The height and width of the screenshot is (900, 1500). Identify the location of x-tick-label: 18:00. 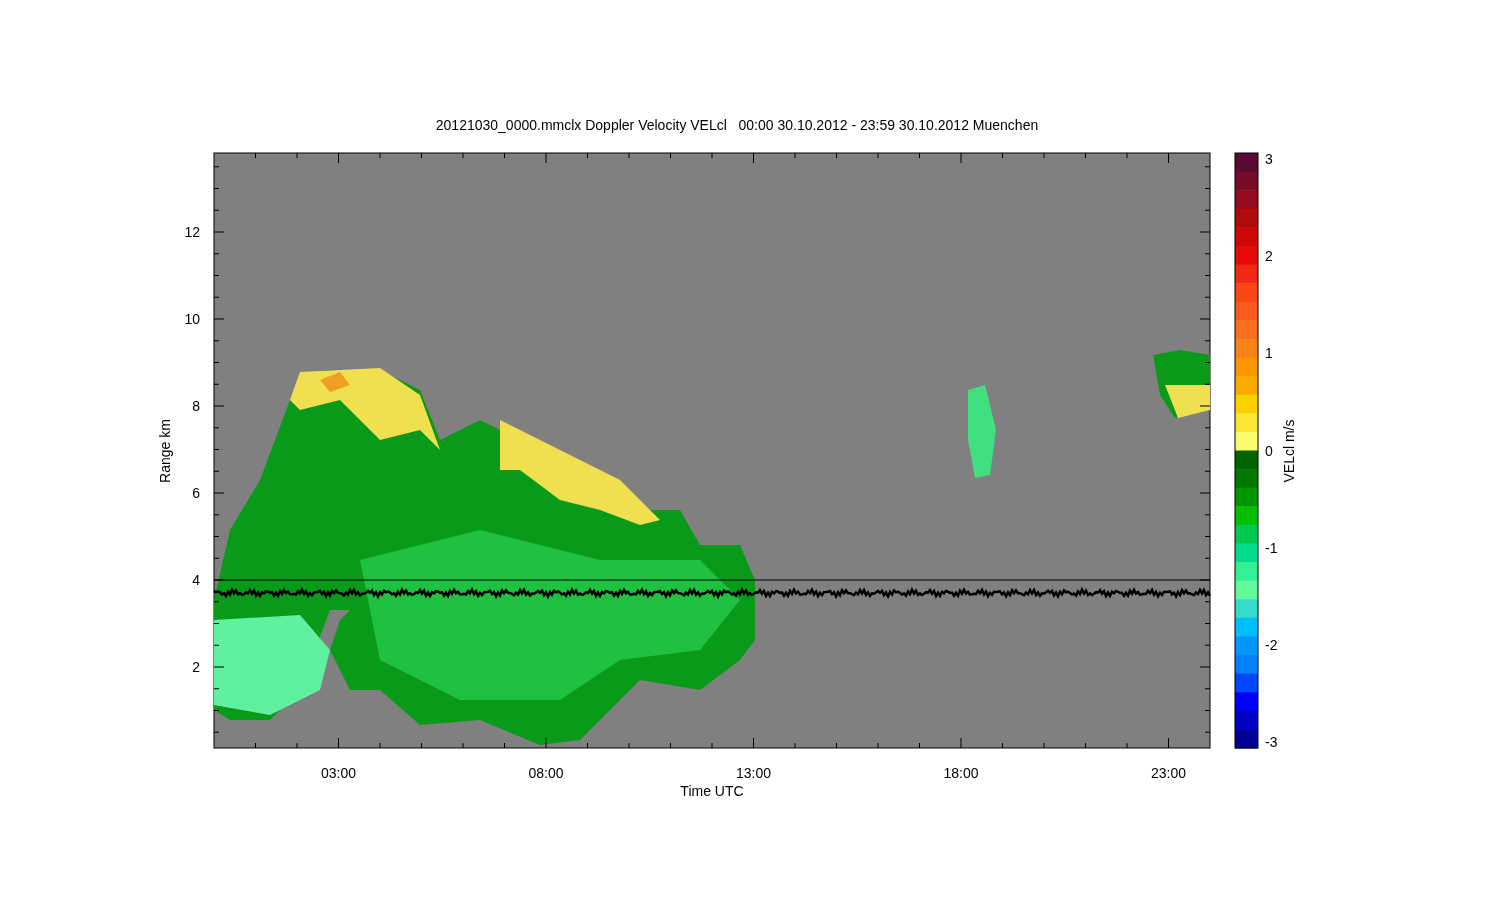
(961, 773).